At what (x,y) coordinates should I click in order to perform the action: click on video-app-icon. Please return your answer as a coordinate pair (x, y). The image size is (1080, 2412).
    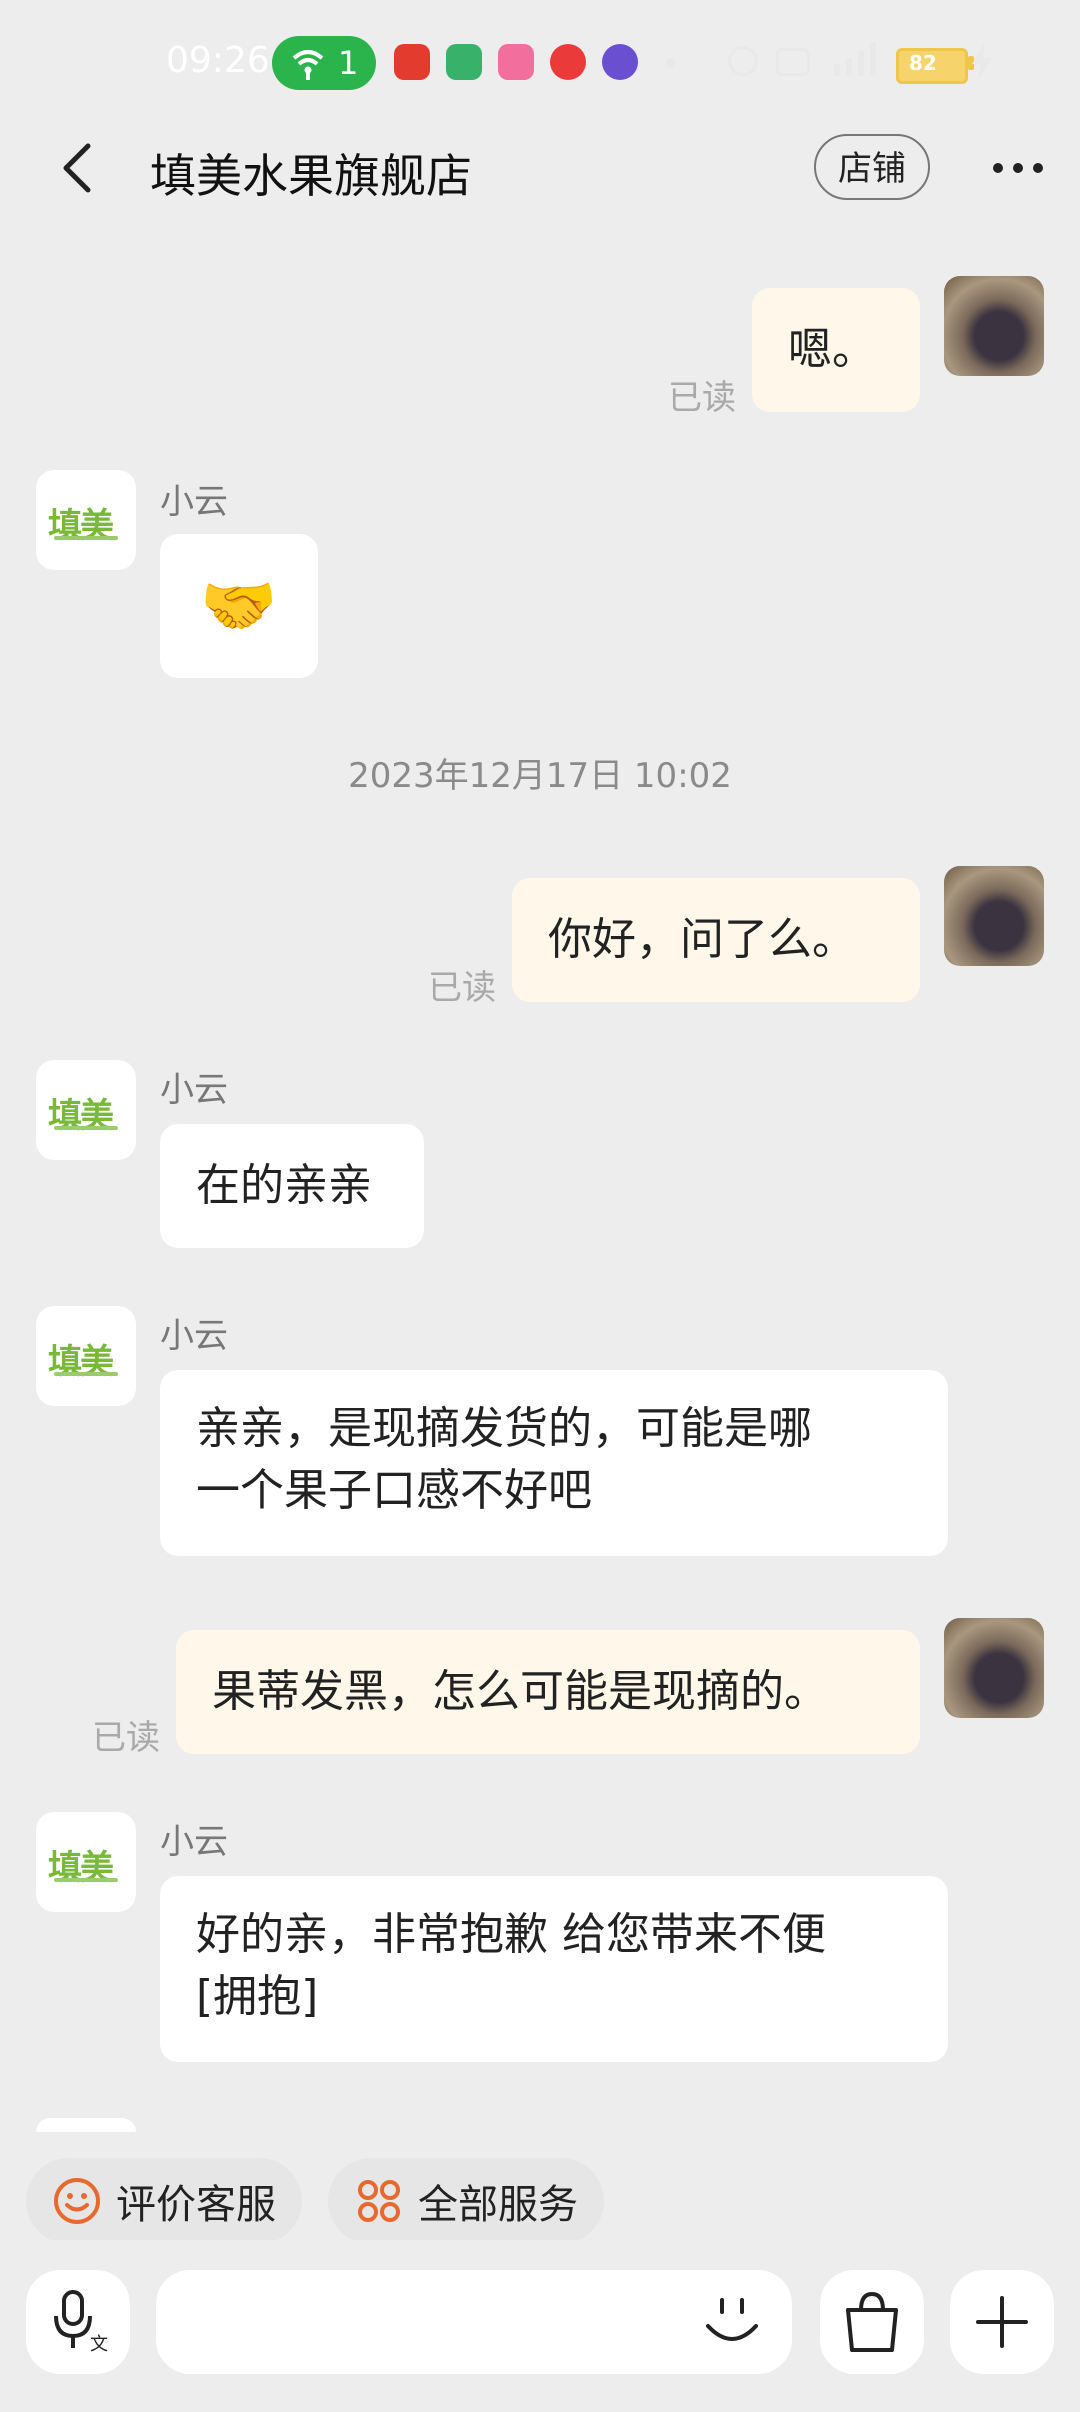
    Looking at the image, I should click on (464, 62).